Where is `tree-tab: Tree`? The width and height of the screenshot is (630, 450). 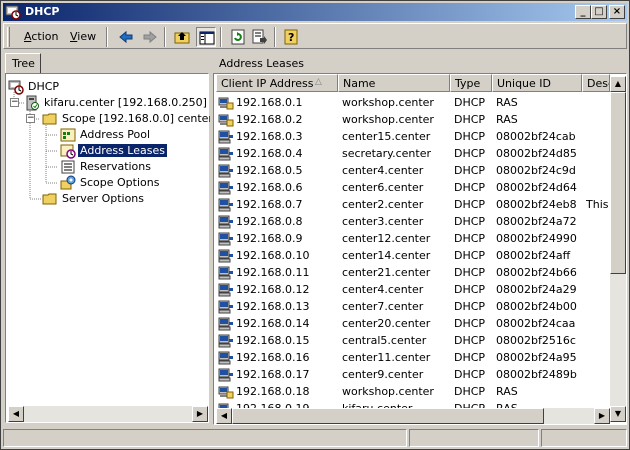 tree-tab: Tree is located at coordinates (23, 63).